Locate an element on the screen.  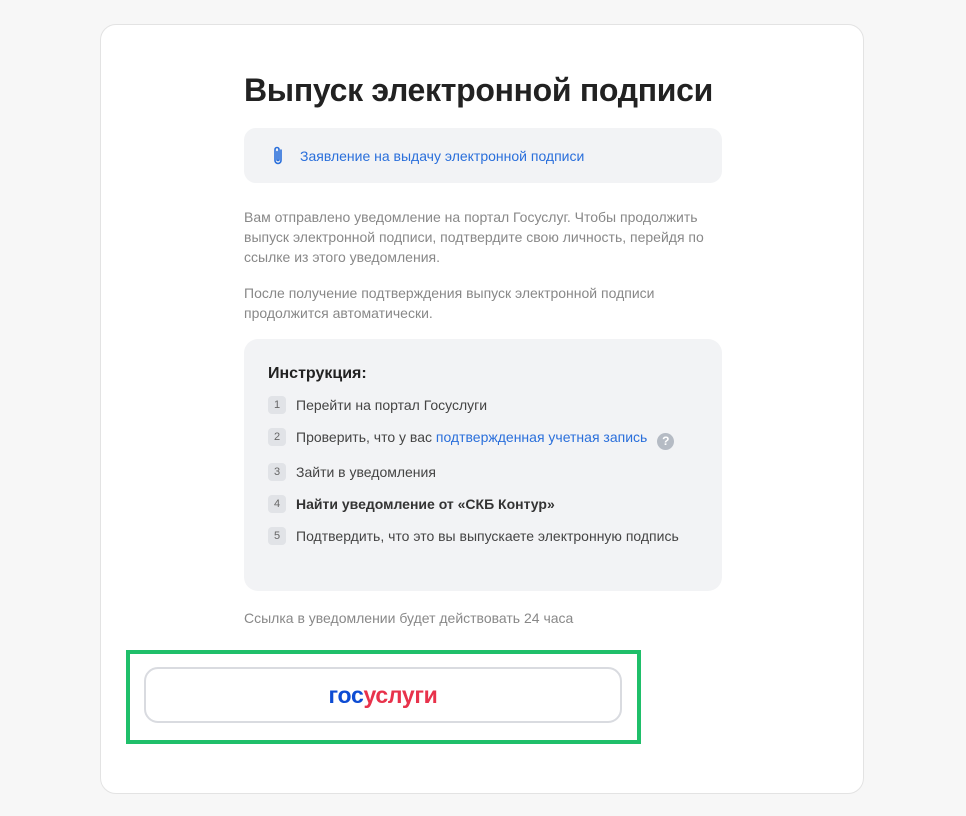
step-text: Зайти в уведомления is located at coordinates (366, 471).